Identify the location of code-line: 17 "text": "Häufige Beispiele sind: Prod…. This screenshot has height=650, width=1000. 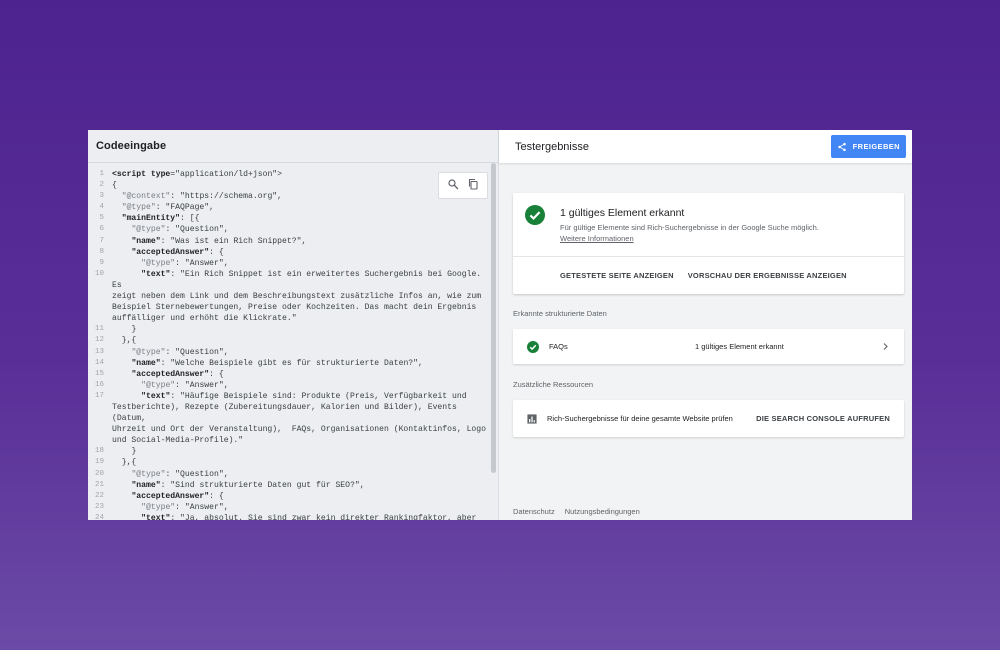
(288, 396).